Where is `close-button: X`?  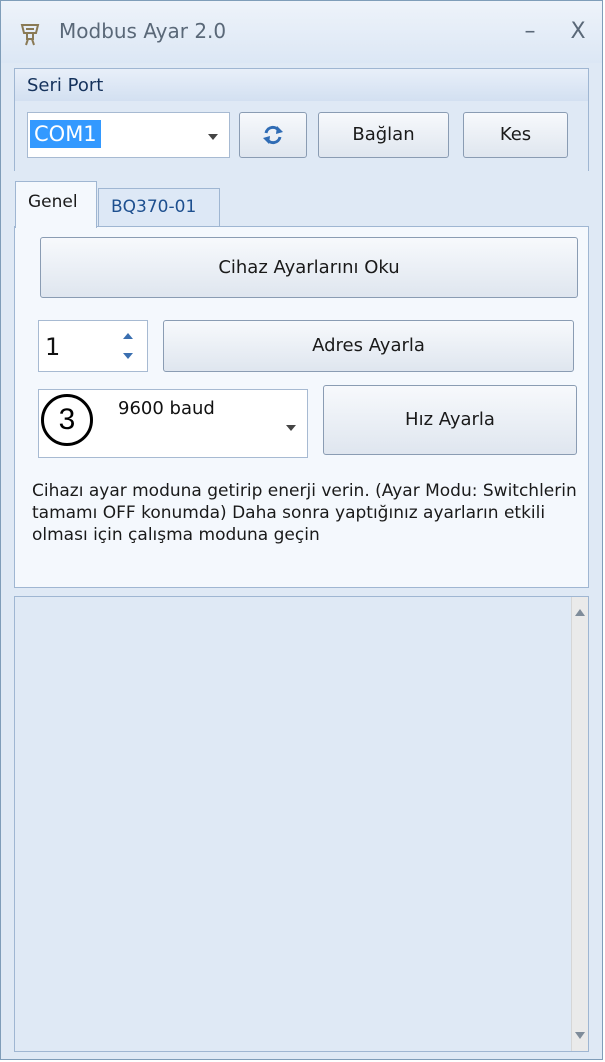
close-button: X is located at coordinates (578, 32).